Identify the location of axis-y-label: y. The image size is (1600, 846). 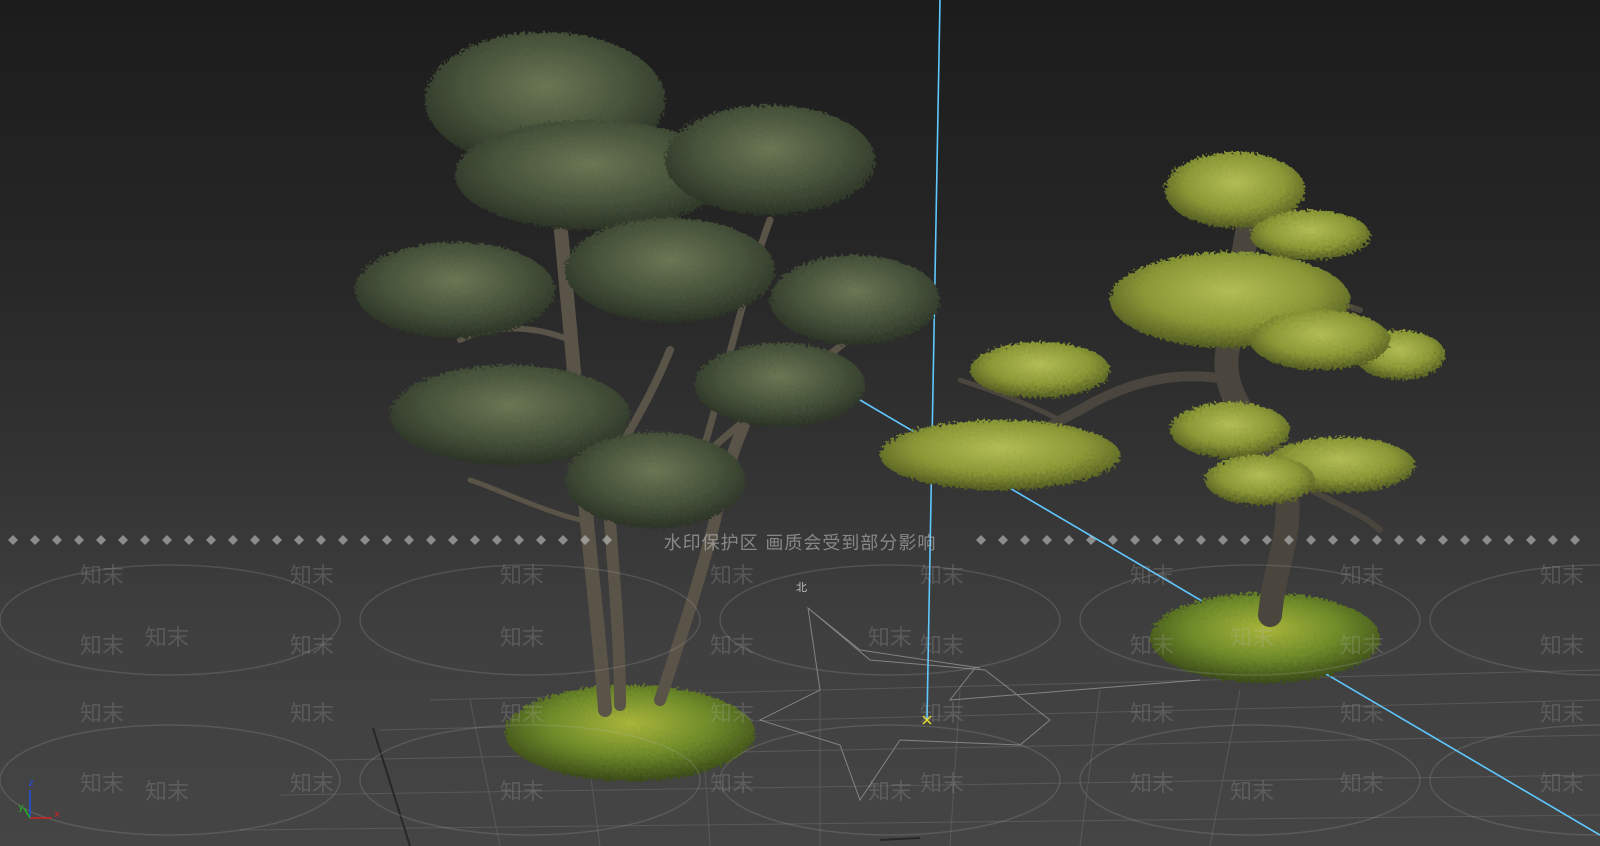
(21, 807).